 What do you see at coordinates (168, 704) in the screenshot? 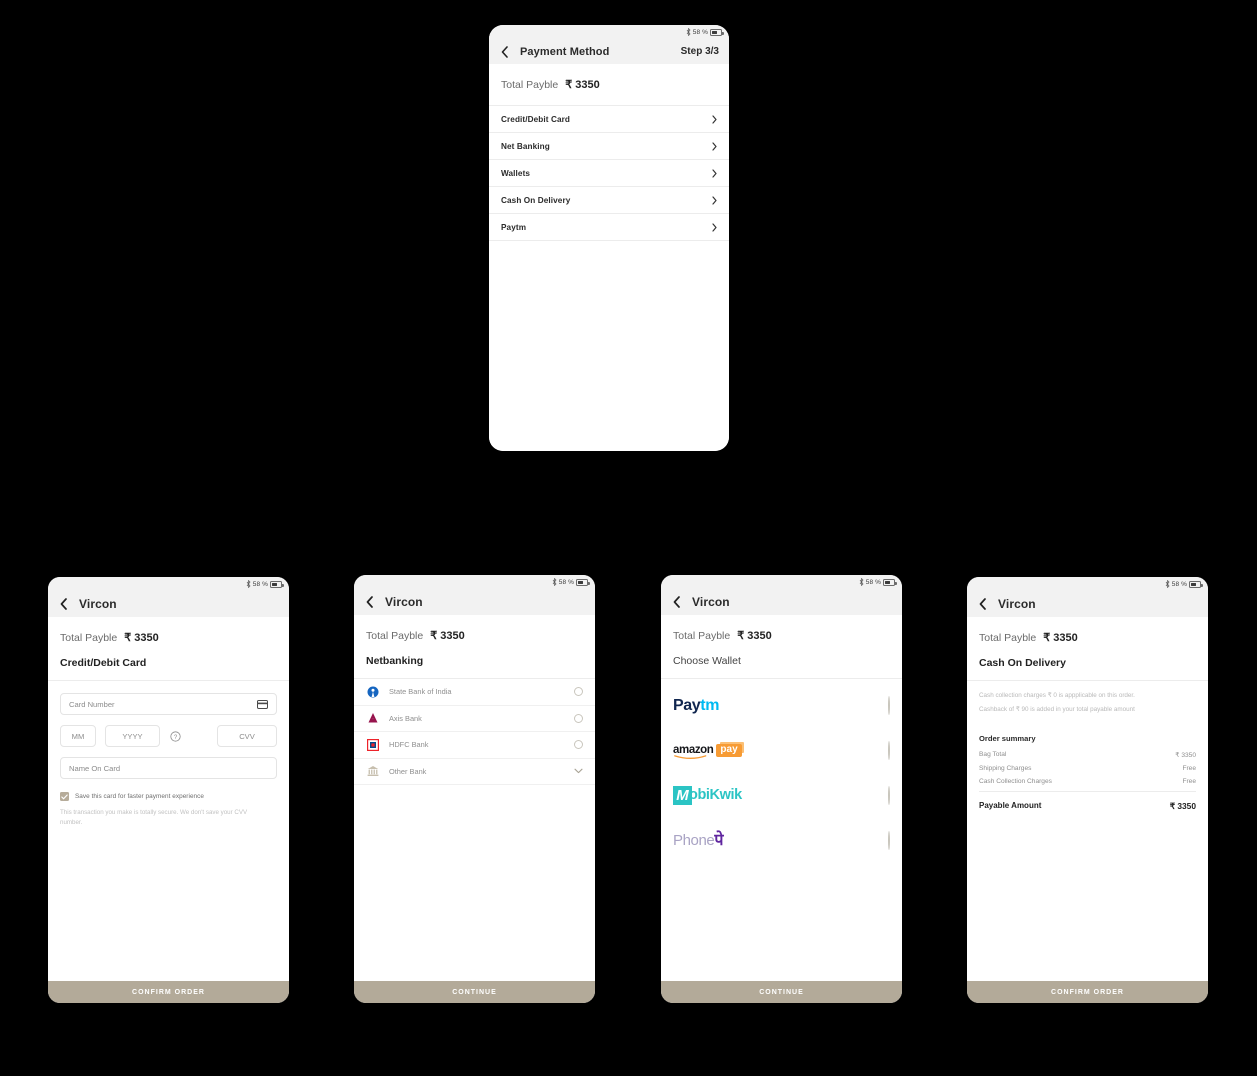
I see `card-number-input: Card Number` at bounding box center [168, 704].